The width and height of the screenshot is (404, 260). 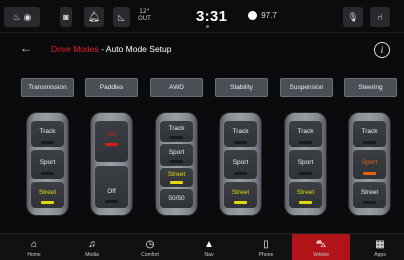 I want to click on nav-label: Apps, so click(x=380, y=255).